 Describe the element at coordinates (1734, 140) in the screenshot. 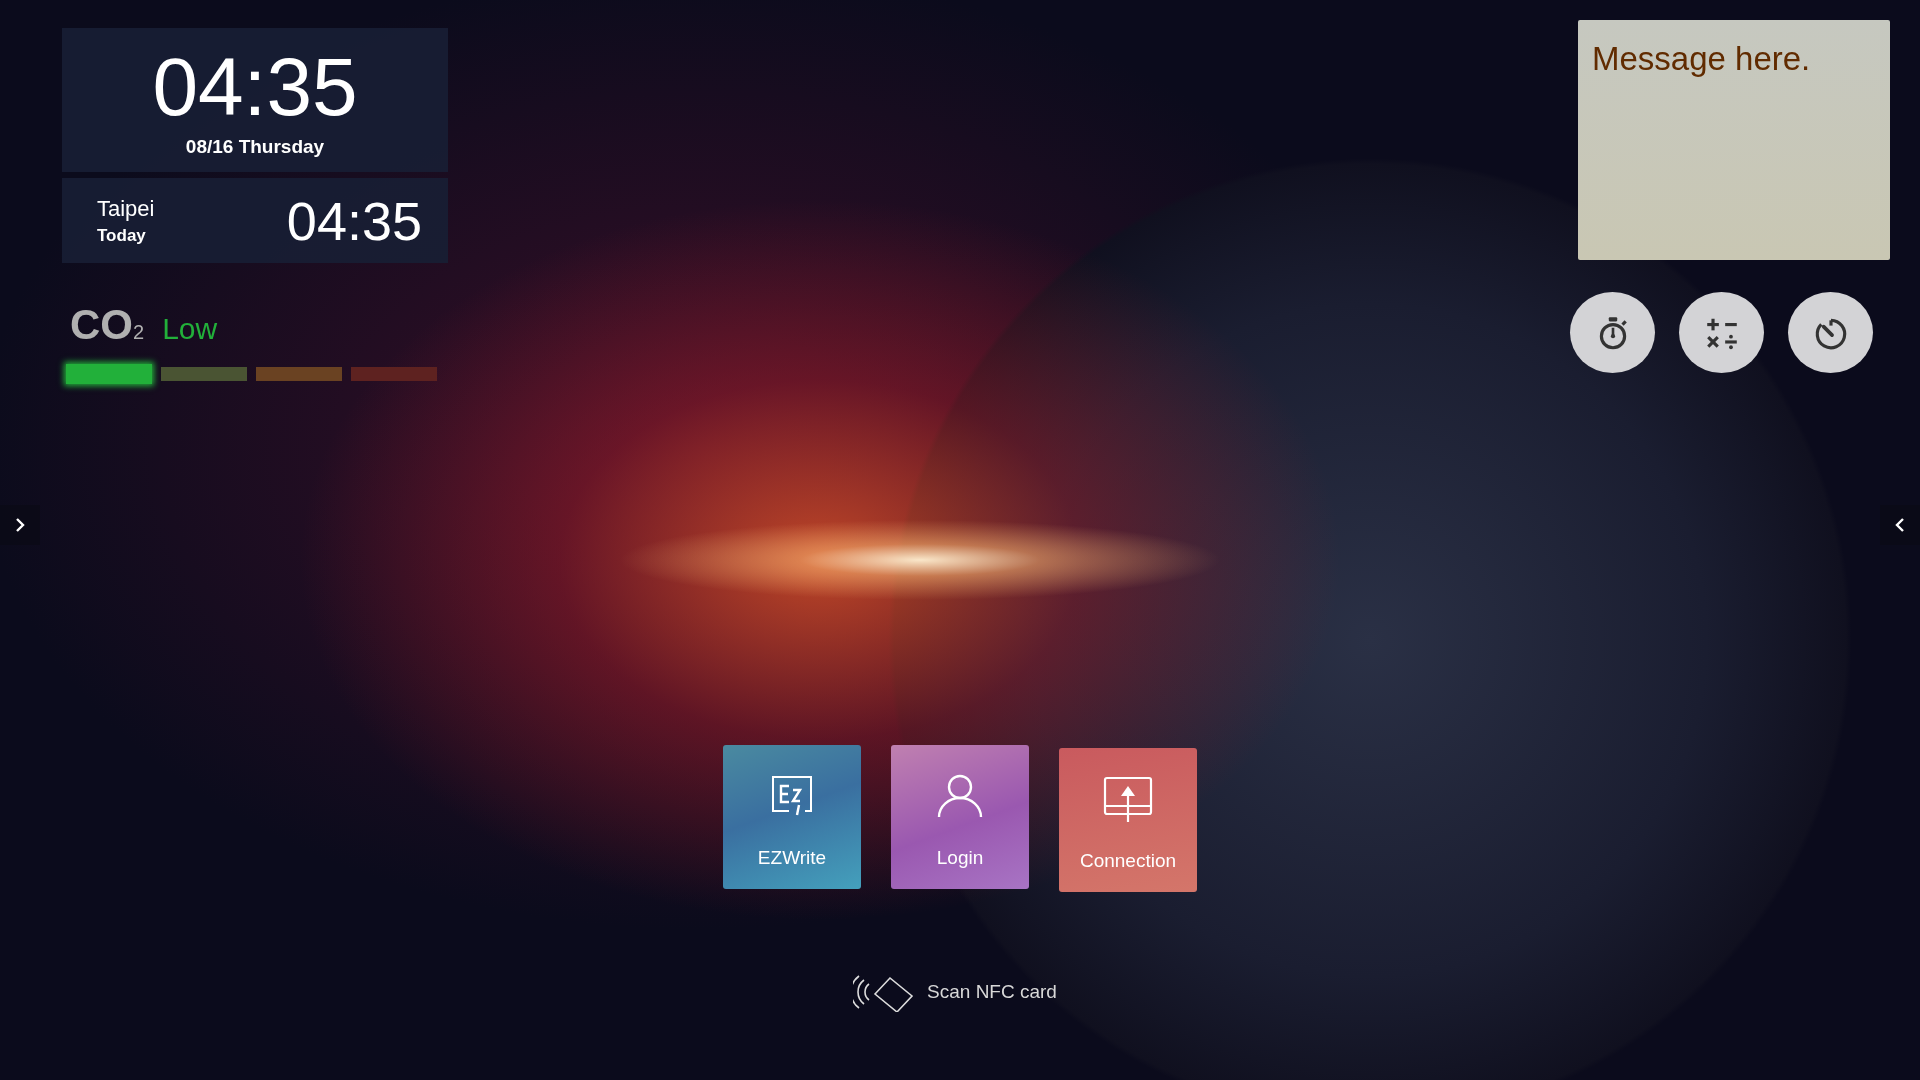

I see `message-note: Message here.` at that location.